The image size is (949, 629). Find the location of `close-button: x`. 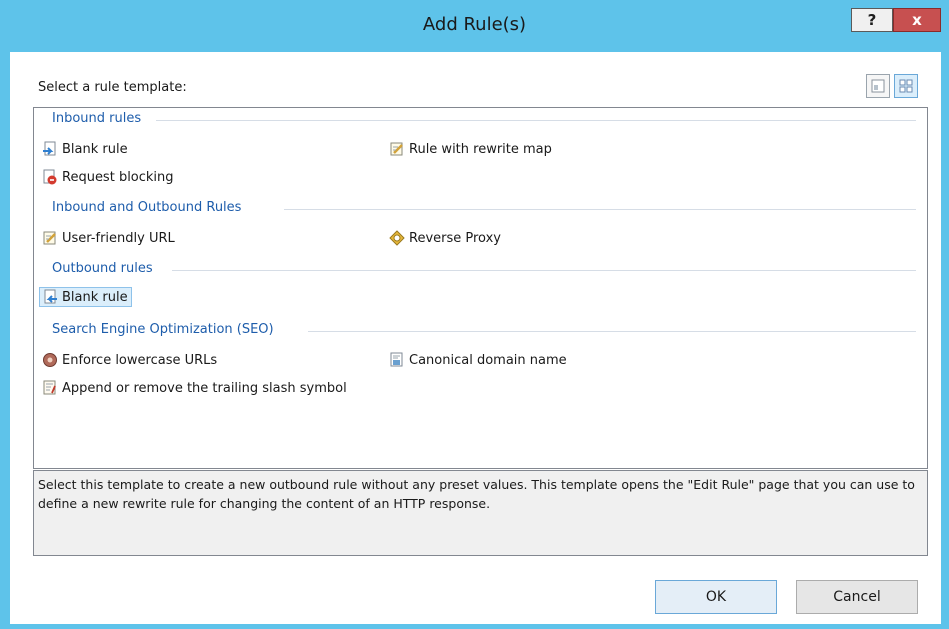

close-button: x is located at coordinates (917, 20).